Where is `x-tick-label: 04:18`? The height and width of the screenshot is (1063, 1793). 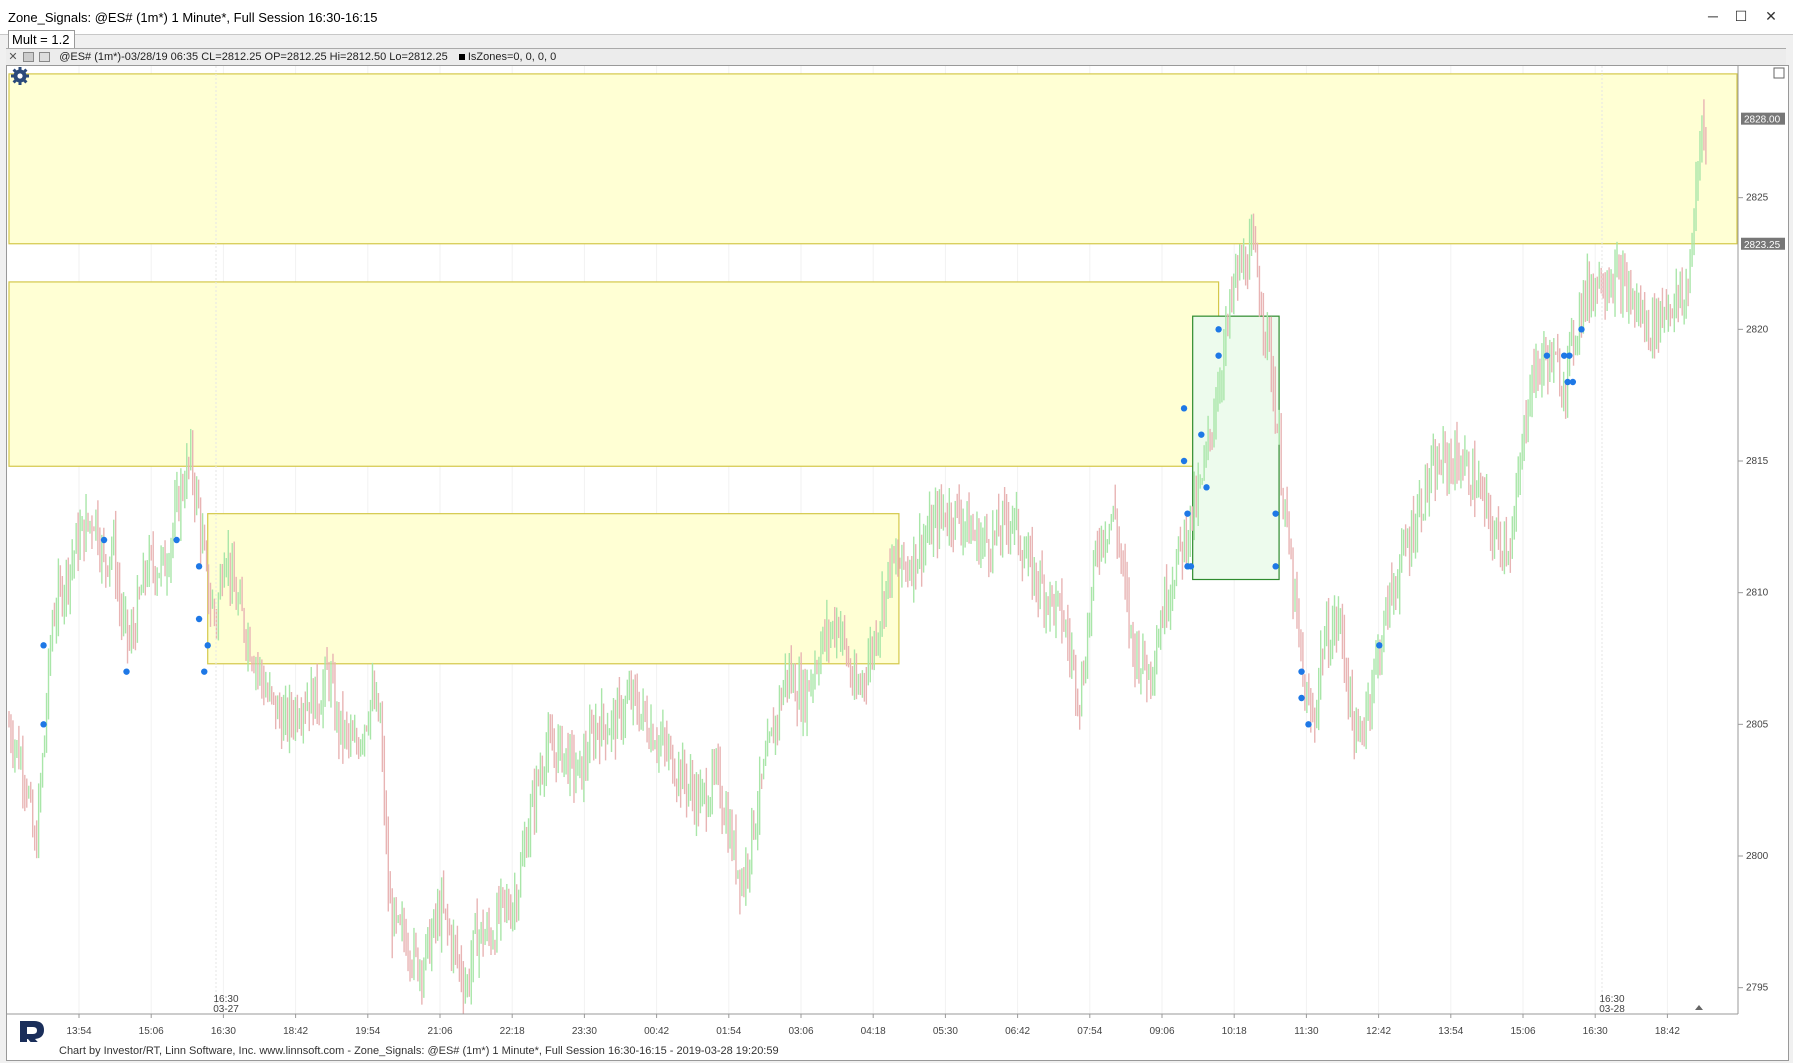
x-tick-label: 04:18 is located at coordinates (873, 1031).